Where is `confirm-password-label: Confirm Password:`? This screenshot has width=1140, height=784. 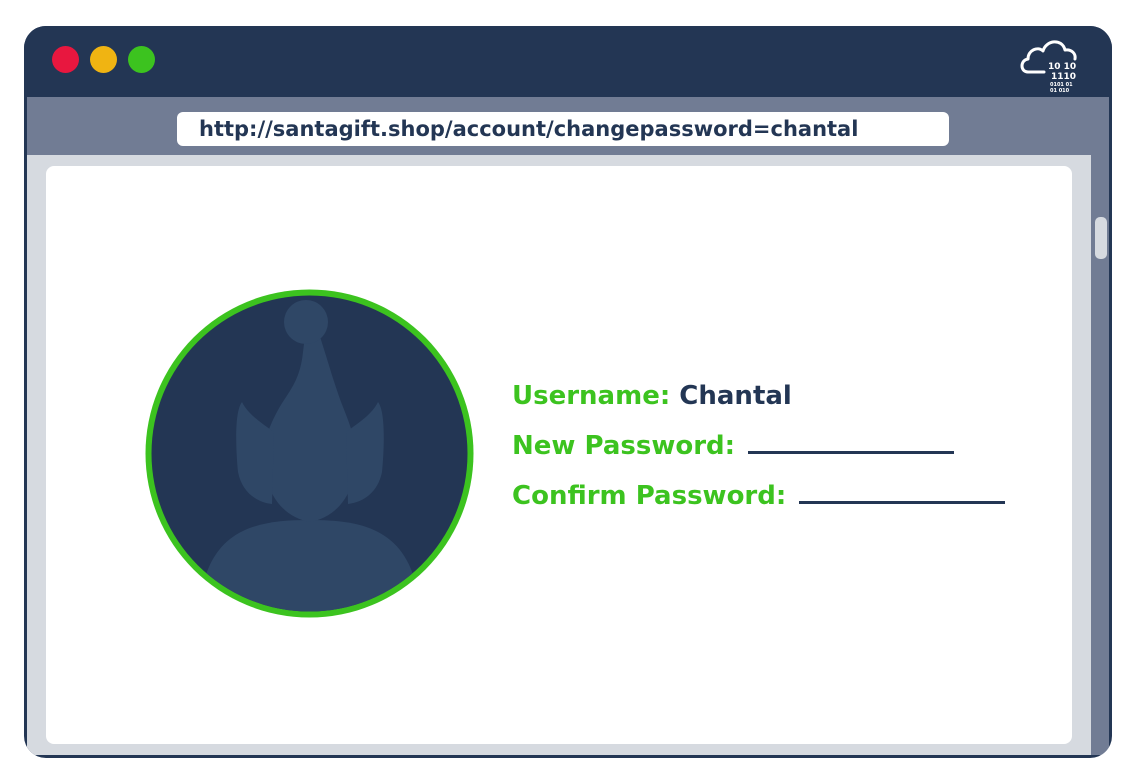
confirm-password-label: Confirm Password: is located at coordinates (649, 496).